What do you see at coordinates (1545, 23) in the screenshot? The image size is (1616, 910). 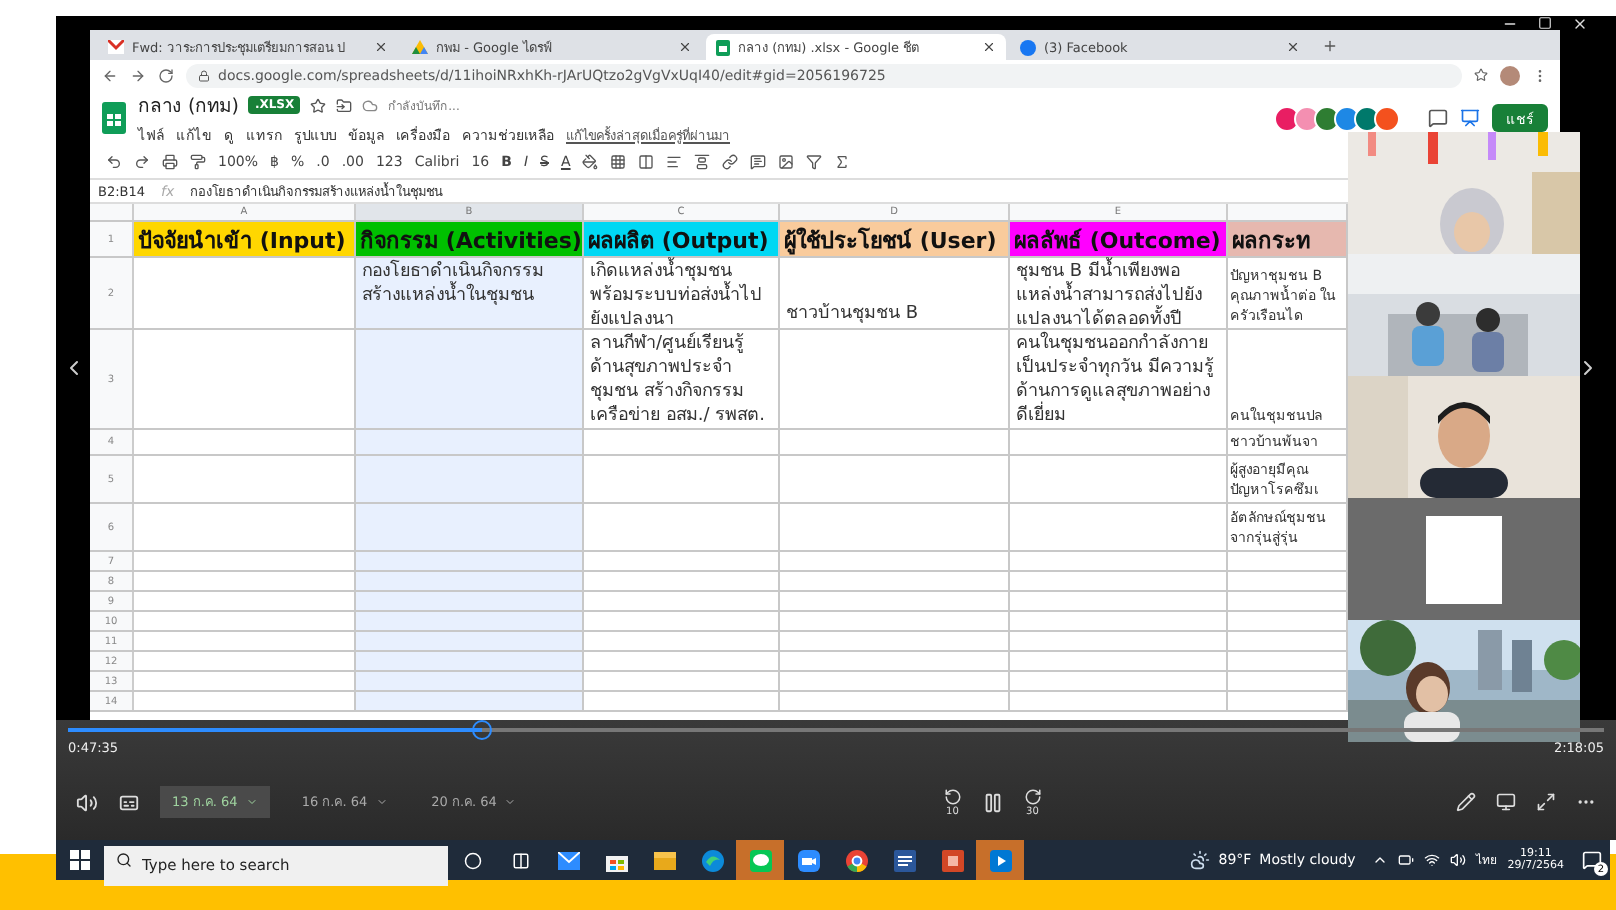 I see `maximize-icon` at bounding box center [1545, 23].